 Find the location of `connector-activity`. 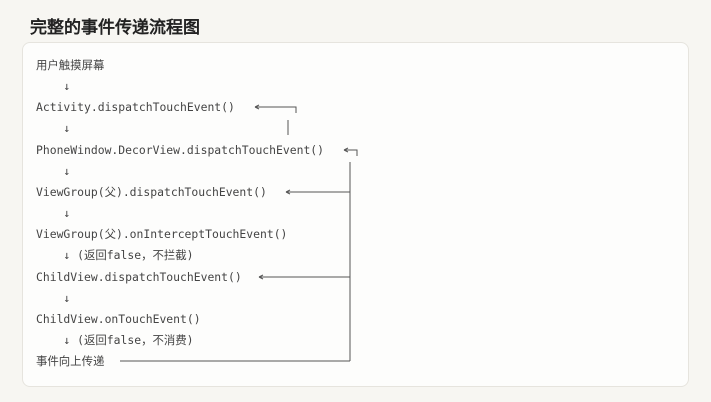

connector-activity is located at coordinates (275, 119).